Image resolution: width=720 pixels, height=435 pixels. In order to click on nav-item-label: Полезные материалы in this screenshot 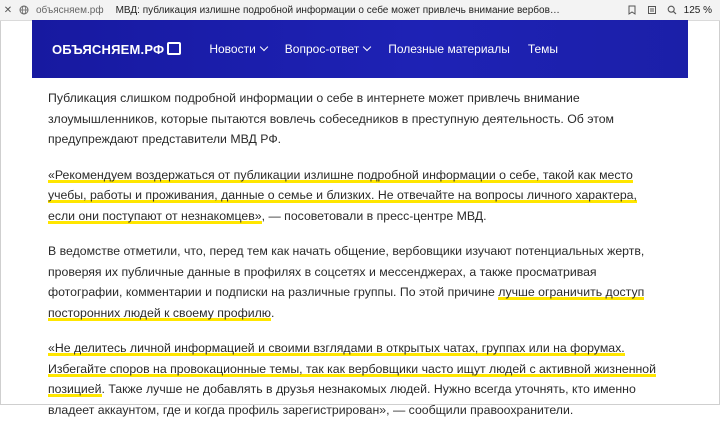, I will do `click(449, 49)`.